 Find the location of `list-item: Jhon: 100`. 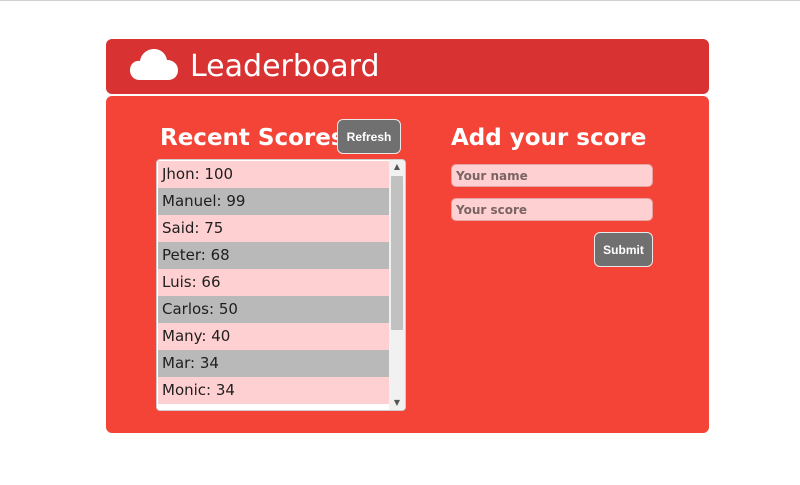

list-item: Jhon: 100 is located at coordinates (273, 174).